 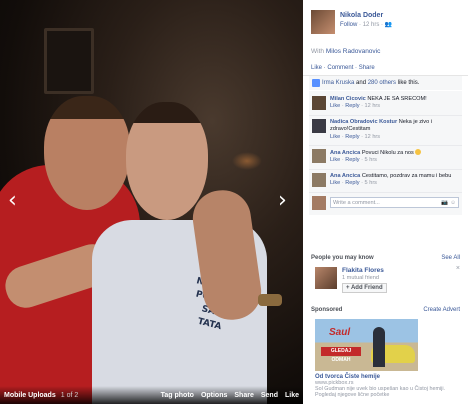 I want to click on add-friend-icon: +, so click(x=348, y=287).